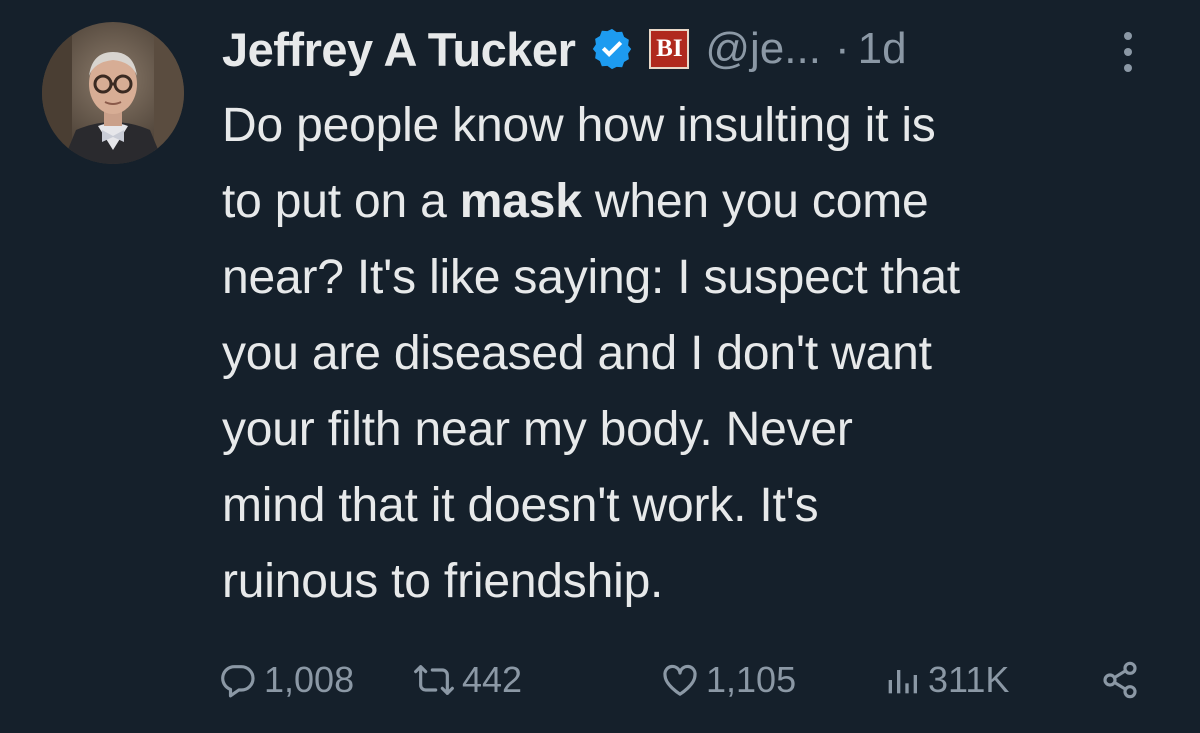 The width and height of the screenshot is (1200, 733). What do you see at coordinates (309, 679) in the screenshot?
I see `reply-count: 1,008` at bounding box center [309, 679].